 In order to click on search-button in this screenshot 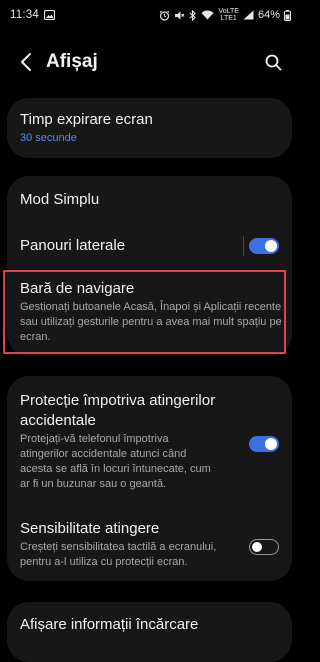, I will do `click(273, 62)`.